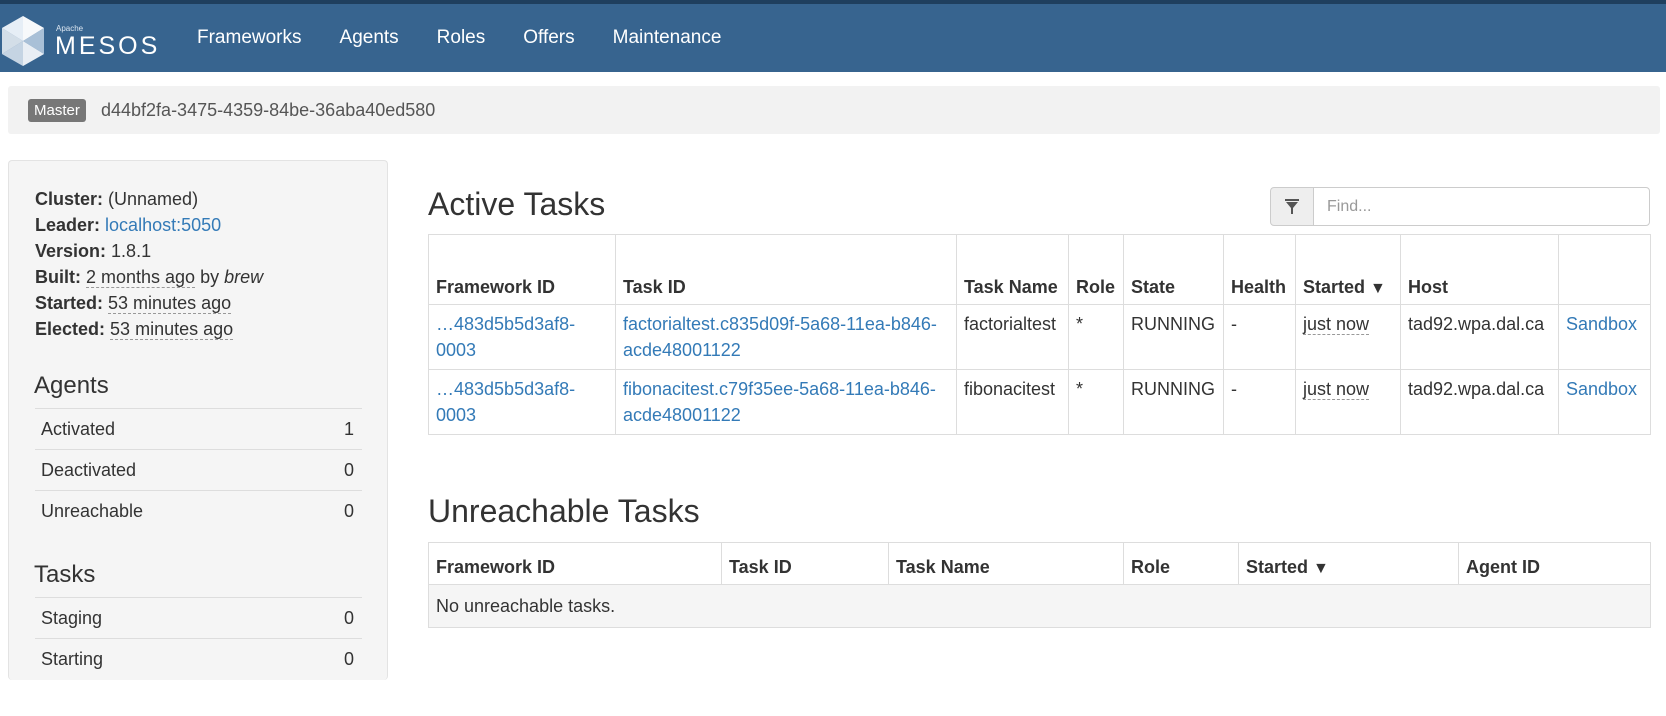 The height and width of the screenshot is (716, 1666). I want to click on elected-label: Elected:, so click(70, 329).